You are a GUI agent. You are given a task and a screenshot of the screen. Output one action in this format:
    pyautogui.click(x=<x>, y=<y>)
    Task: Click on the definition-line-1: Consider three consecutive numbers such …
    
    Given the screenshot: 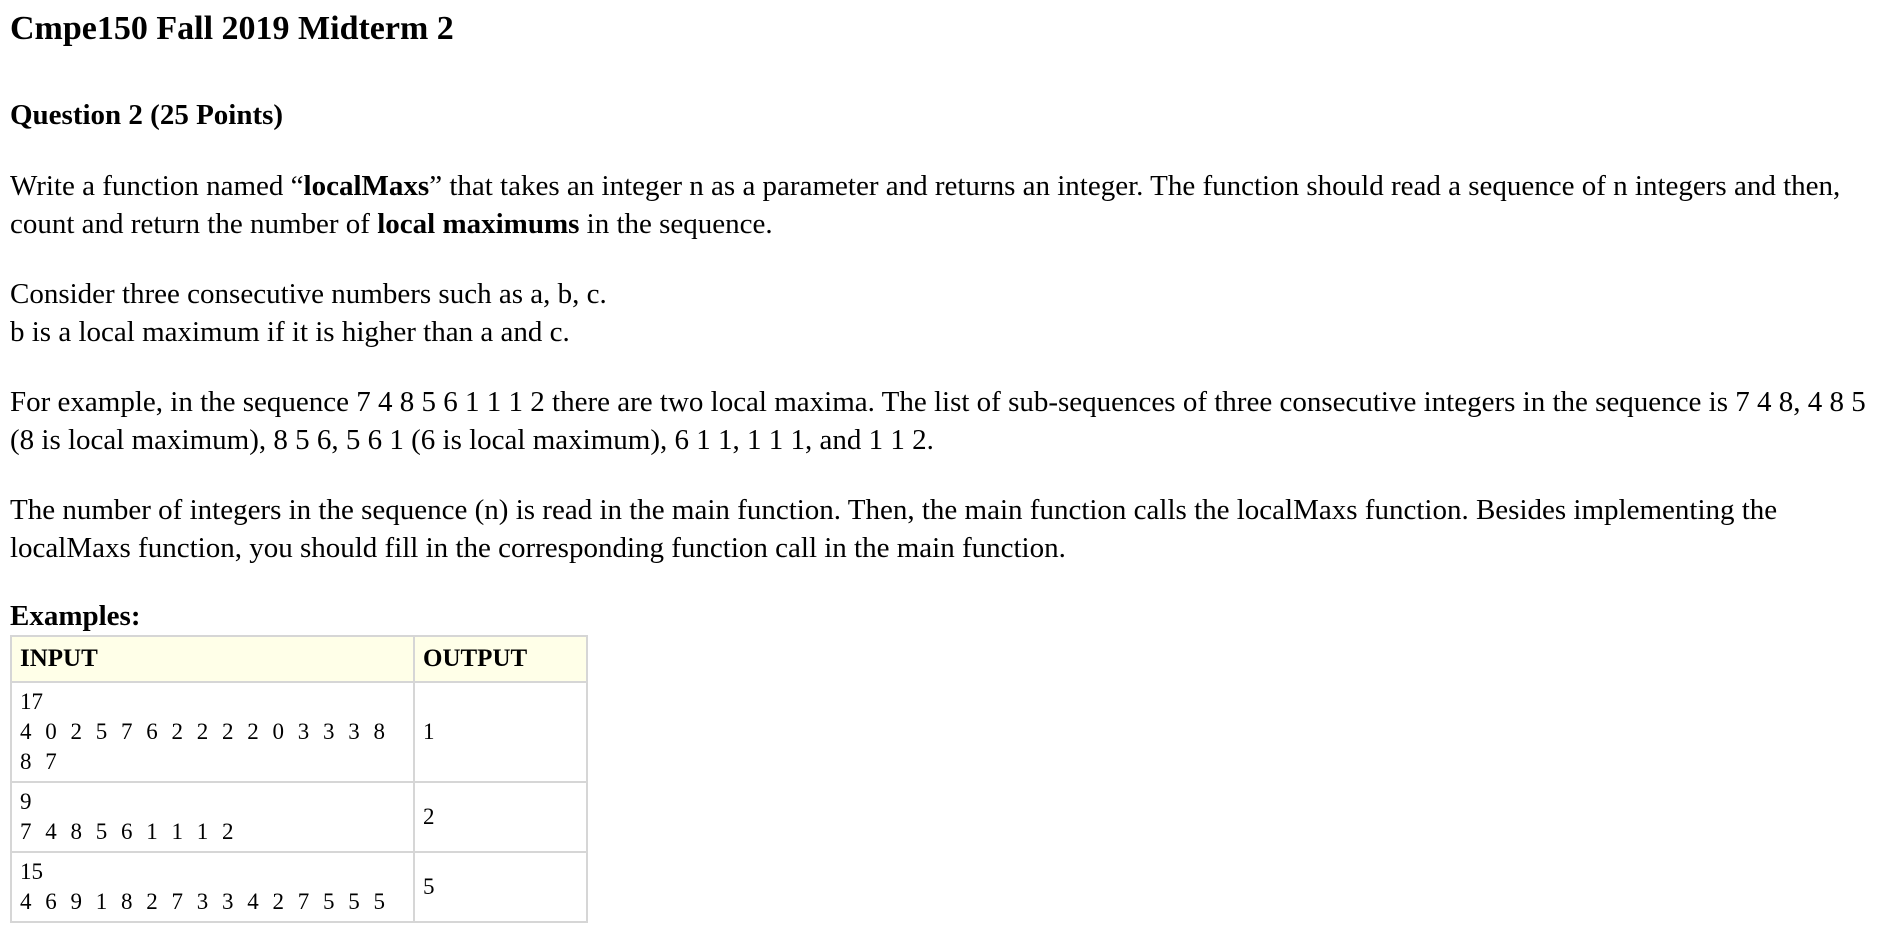 What is the action you would take?
    pyautogui.click(x=308, y=294)
    